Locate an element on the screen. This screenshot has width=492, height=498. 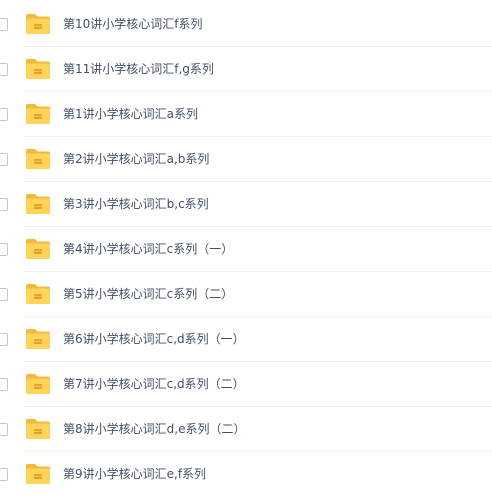
list-item: 第6讲小学核心词汇c,d系列（一） is located at coordinates (246, 339).